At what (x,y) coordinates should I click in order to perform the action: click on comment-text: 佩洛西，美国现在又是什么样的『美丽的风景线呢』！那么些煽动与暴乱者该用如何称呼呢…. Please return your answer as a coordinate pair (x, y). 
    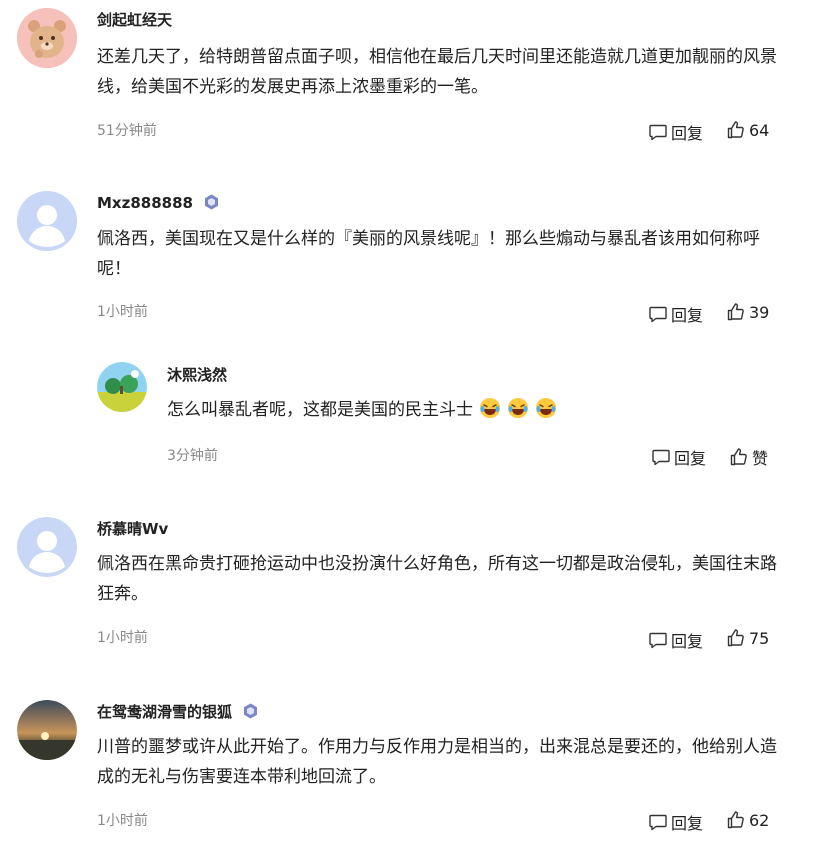
    Looking at the image, I should click on (428, 254).